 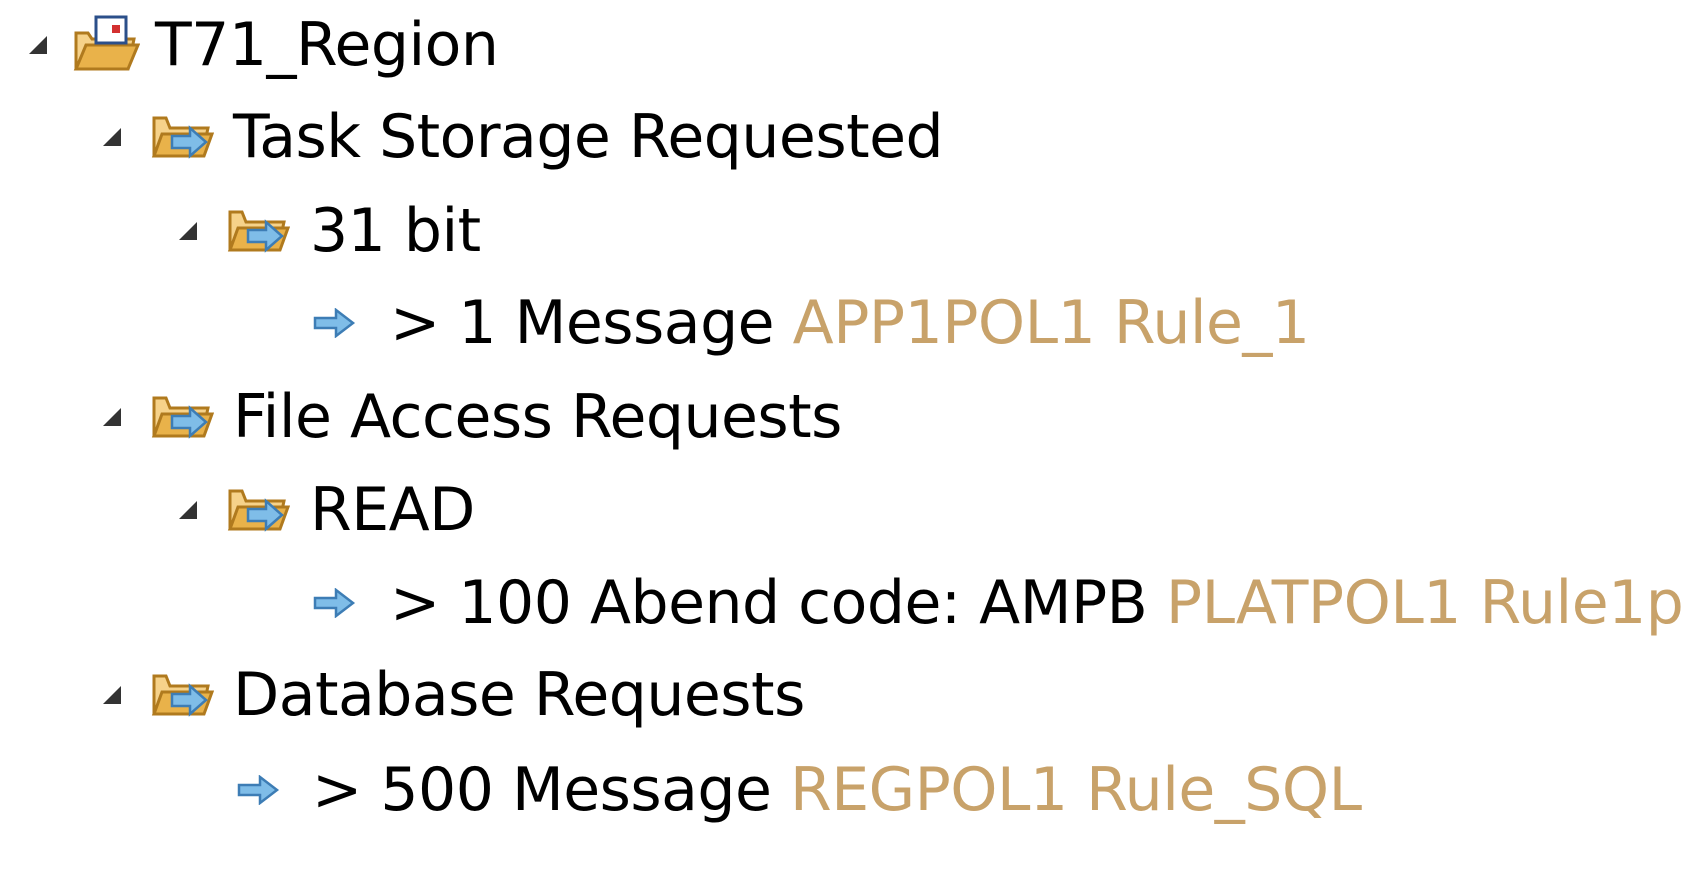 What do you see at coordinates (327, 45) in the screenshot?
I see `root-label: T71_Region` at bounding box center [327, 45].